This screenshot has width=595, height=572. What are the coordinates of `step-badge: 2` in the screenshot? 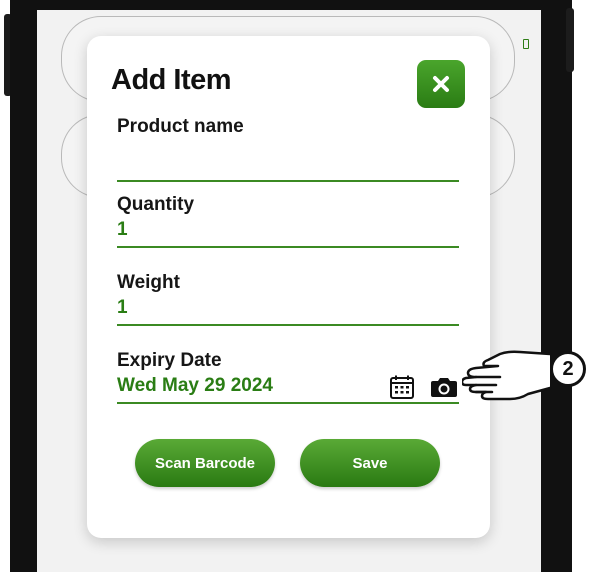 It's located at (568, 369).